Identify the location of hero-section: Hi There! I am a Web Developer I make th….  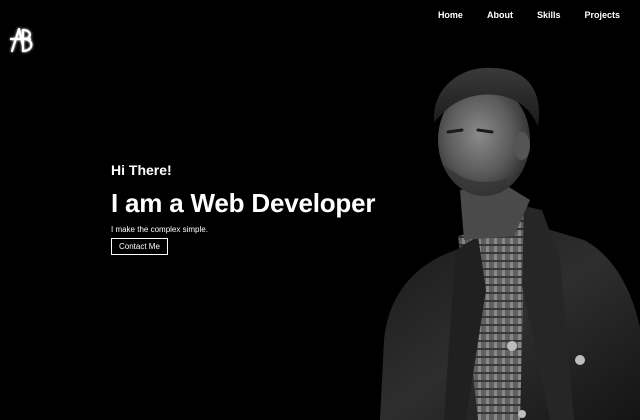
(261, 208).